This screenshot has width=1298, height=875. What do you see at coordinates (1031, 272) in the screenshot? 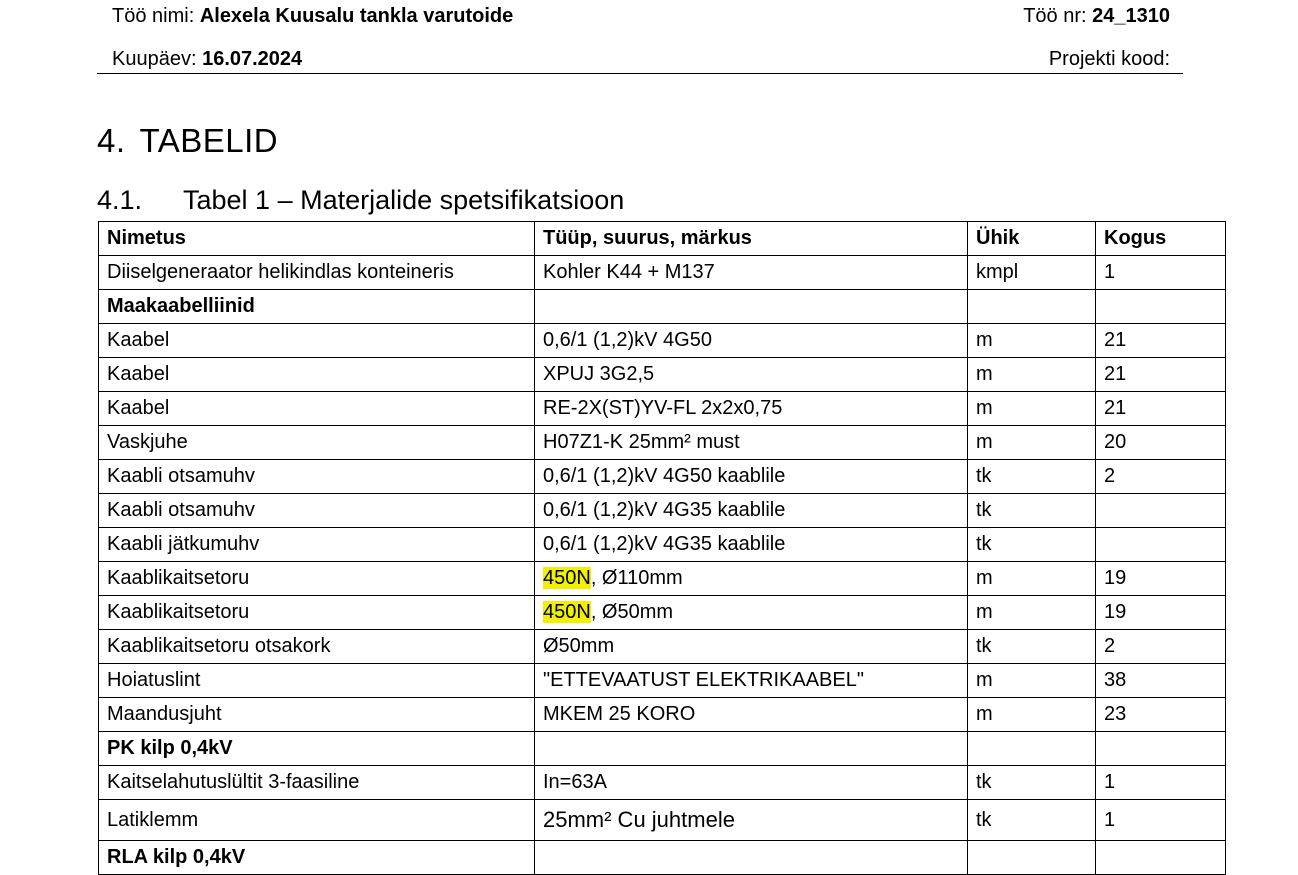
I see `cell-unit: kmpl` at bounding box center [1031, 272].